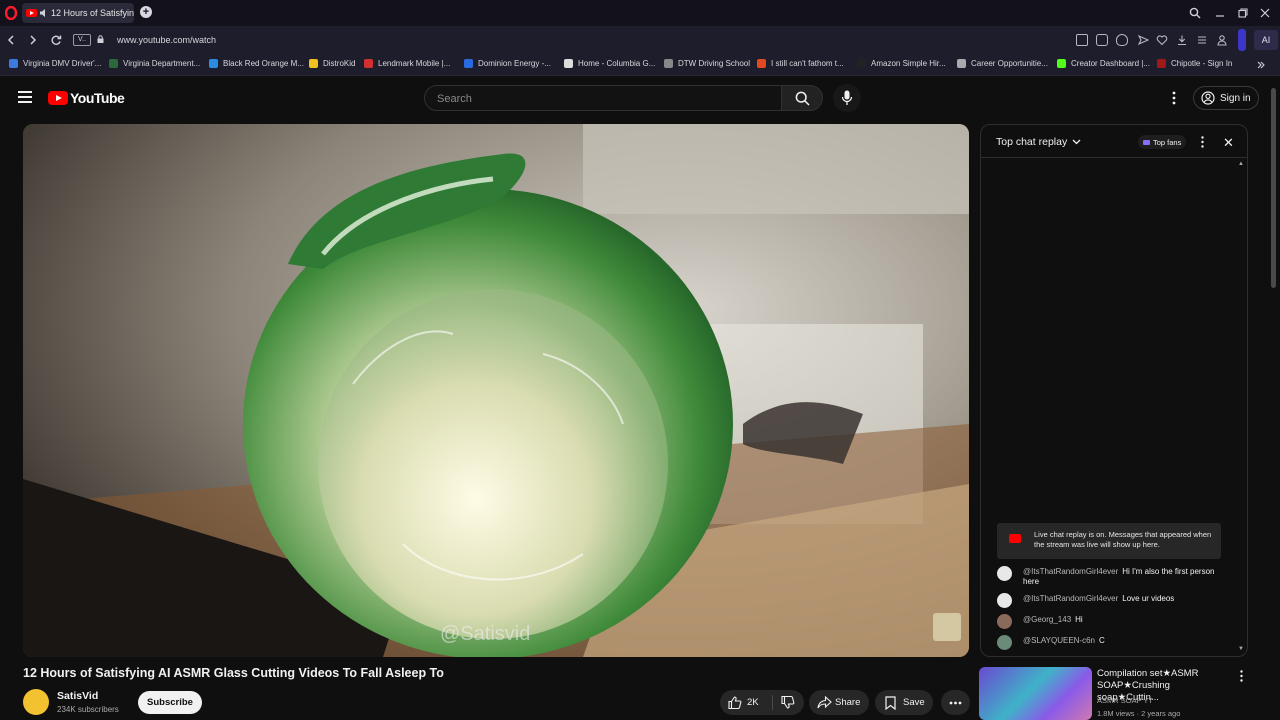 The image size is (1280, 720). I want to click on heart-icon, so click(1162, 40).